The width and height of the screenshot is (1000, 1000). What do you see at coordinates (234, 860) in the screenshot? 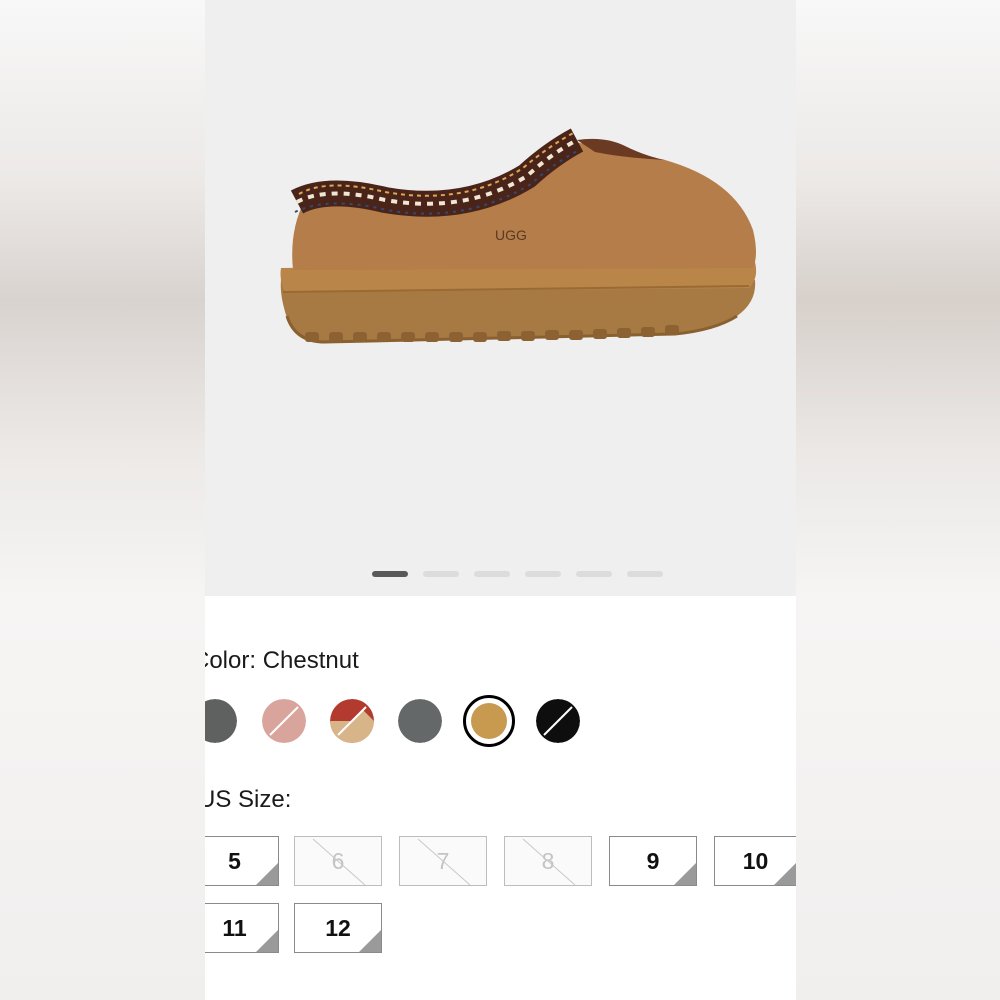
I see `size-option-label: 5` at bounding box center [234, 860].